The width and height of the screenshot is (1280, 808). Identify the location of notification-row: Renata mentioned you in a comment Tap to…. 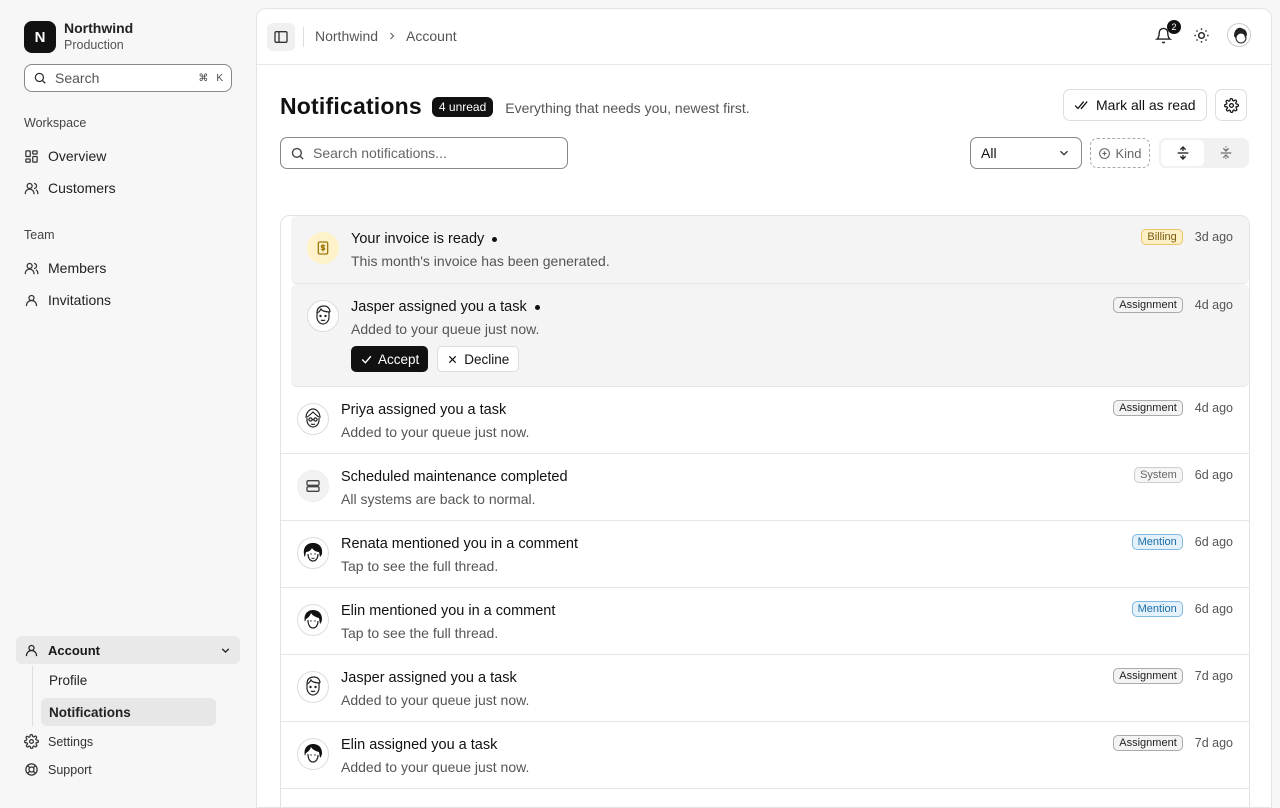
(765, 554).